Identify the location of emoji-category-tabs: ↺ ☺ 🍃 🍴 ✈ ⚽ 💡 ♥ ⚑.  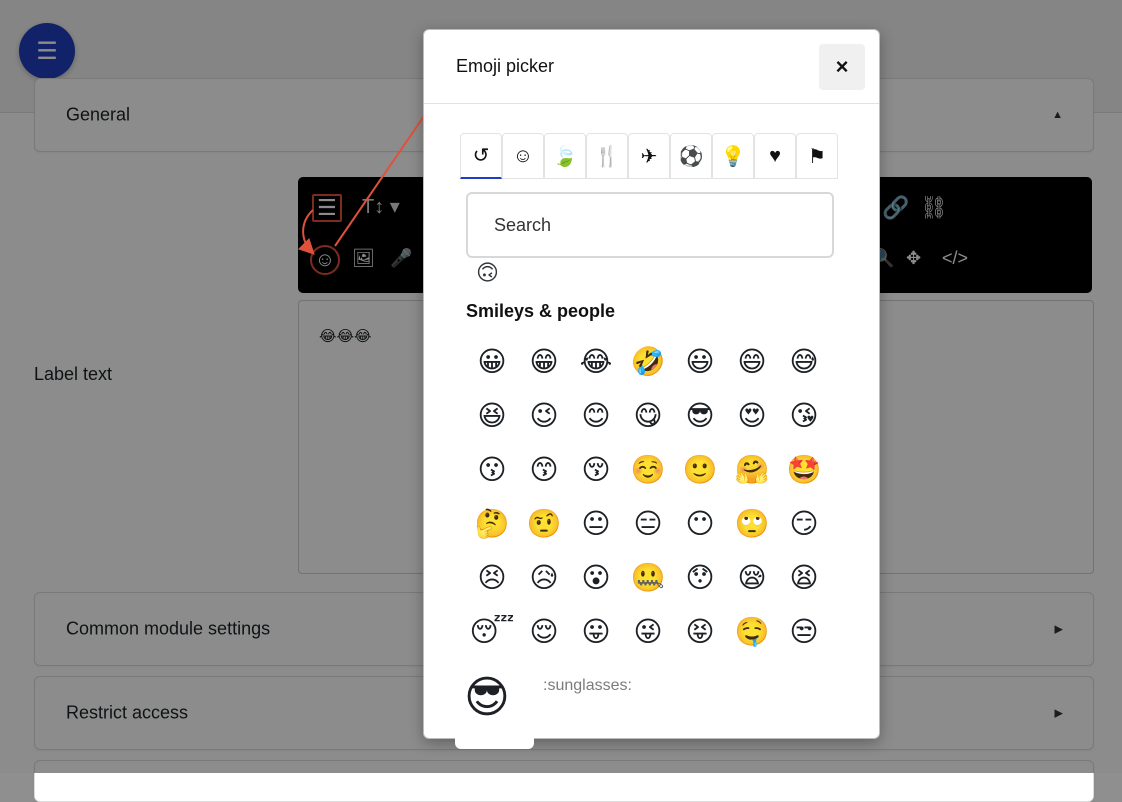
(652, 157).